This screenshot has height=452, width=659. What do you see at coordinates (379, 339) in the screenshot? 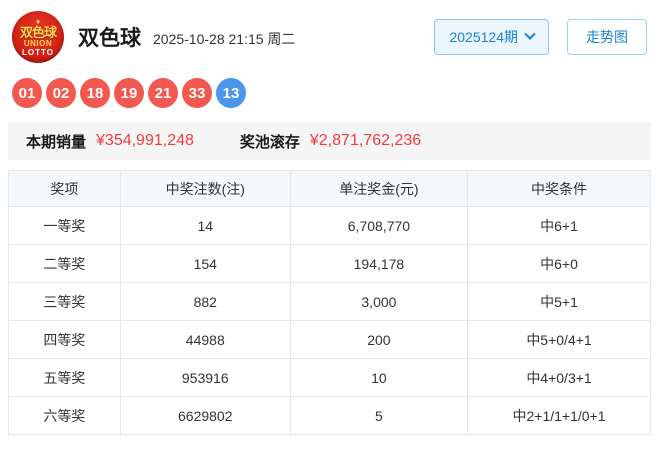
I see `cell-prize: 200` at bounding box center [379, 339].